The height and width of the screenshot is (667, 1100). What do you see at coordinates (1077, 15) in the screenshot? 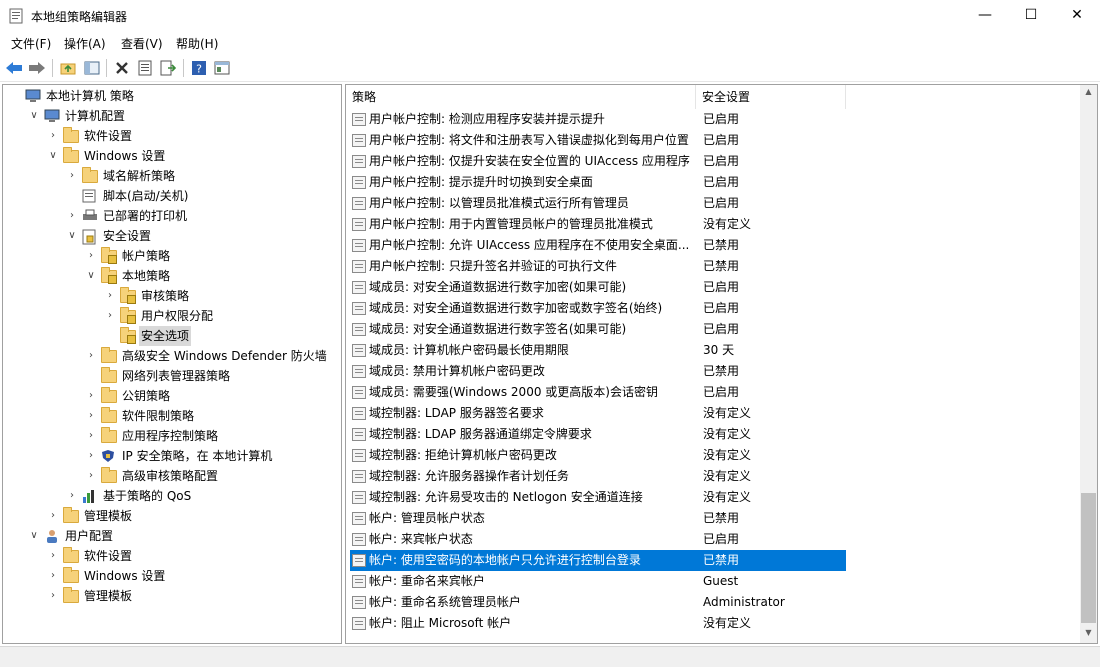
I see `close-button: ✕` at bounding box center [1077, 15].